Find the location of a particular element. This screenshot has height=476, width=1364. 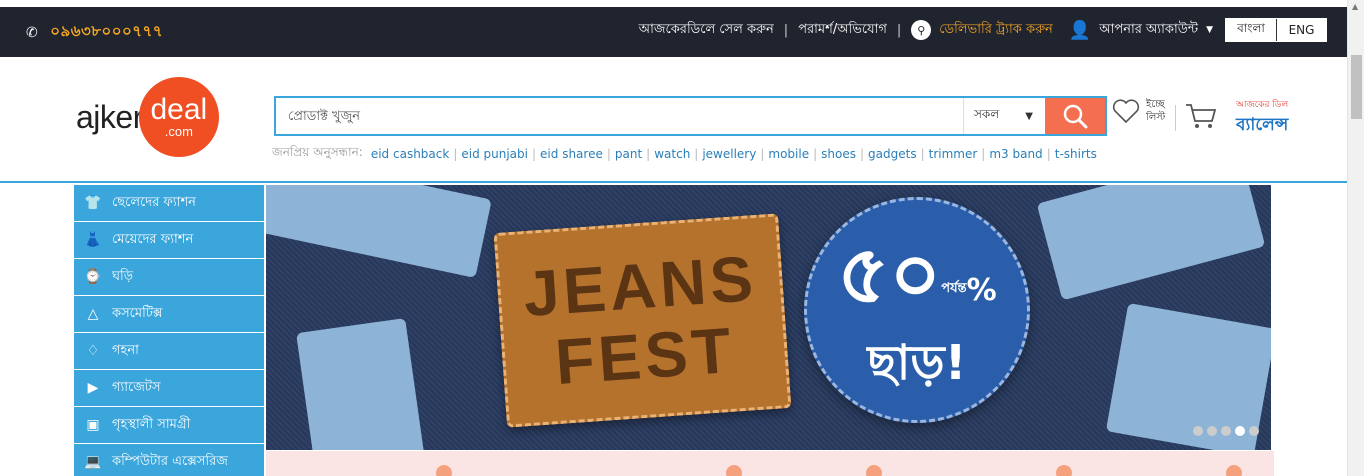

track-label: ডেলিভারি ট্র্যাক করুন is located at coordinates (996, 29).